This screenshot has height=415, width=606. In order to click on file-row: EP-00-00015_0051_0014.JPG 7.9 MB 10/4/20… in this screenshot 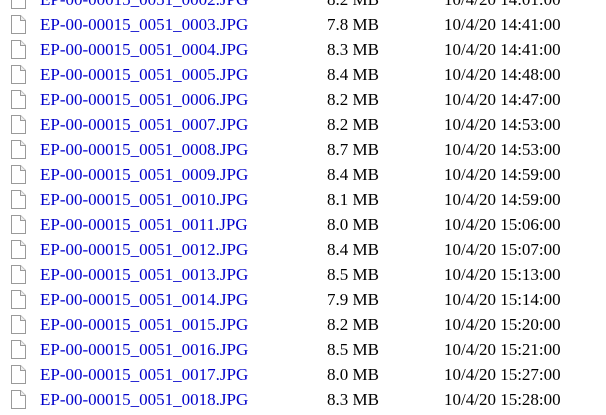, I will do `click(303, 300)`.